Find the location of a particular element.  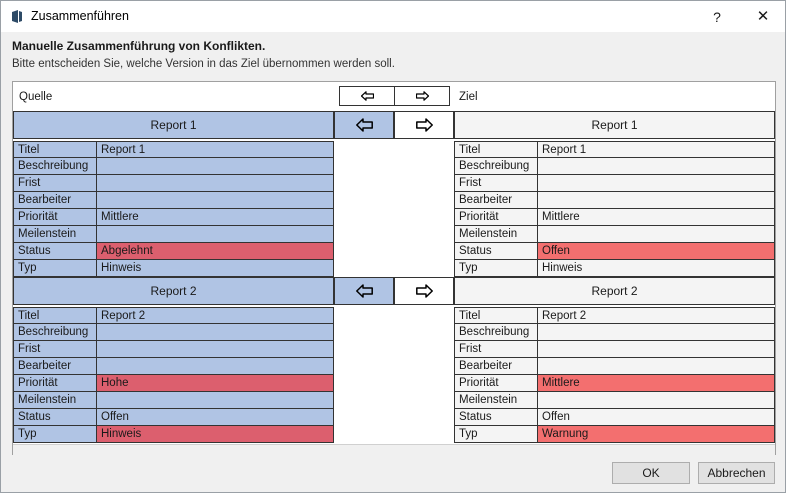

field-row: Titel Report 1 is located at coordinates (173, 149).